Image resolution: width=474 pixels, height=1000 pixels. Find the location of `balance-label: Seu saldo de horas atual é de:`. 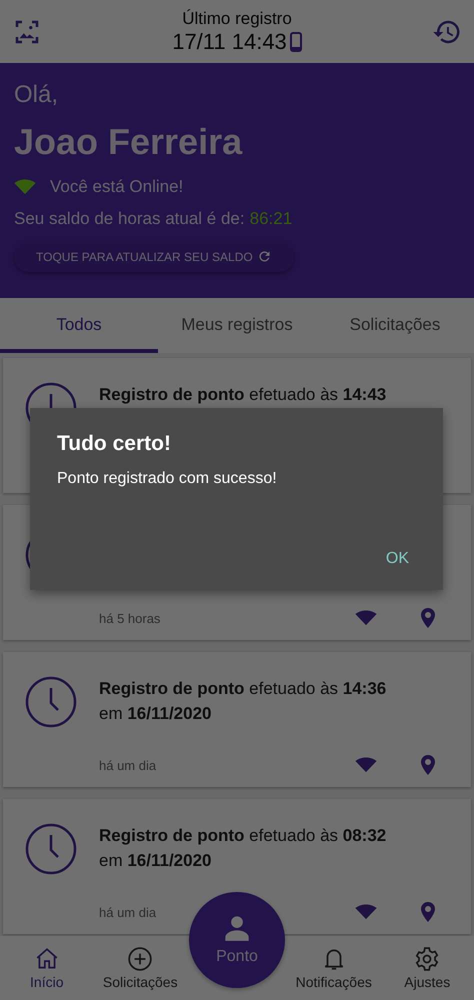

balance-label: Seu saldo de horas atual é de: is located at coordinates (129, 219).